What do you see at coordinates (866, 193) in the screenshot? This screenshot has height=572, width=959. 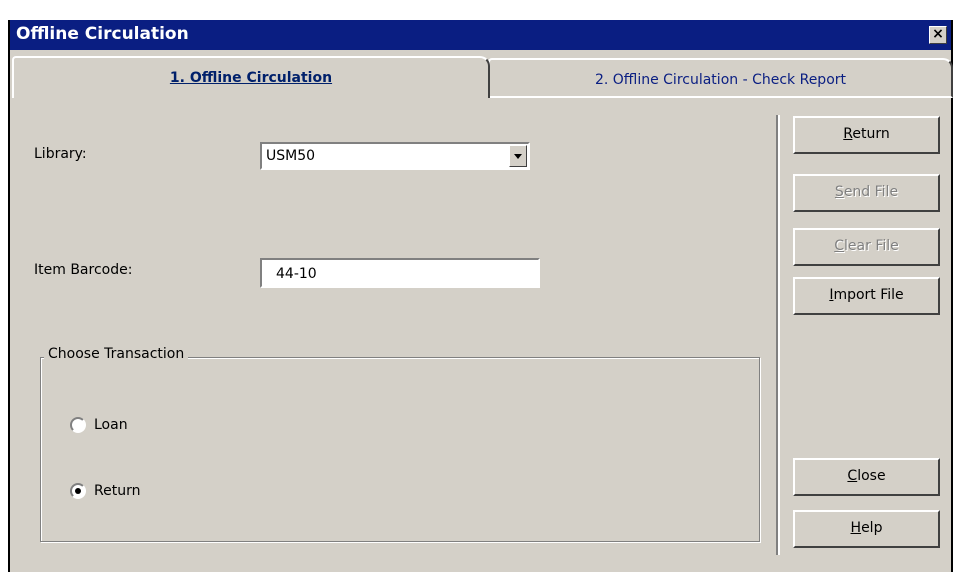 I see `send-file-button: Send File` at bounding box center [866, 193].